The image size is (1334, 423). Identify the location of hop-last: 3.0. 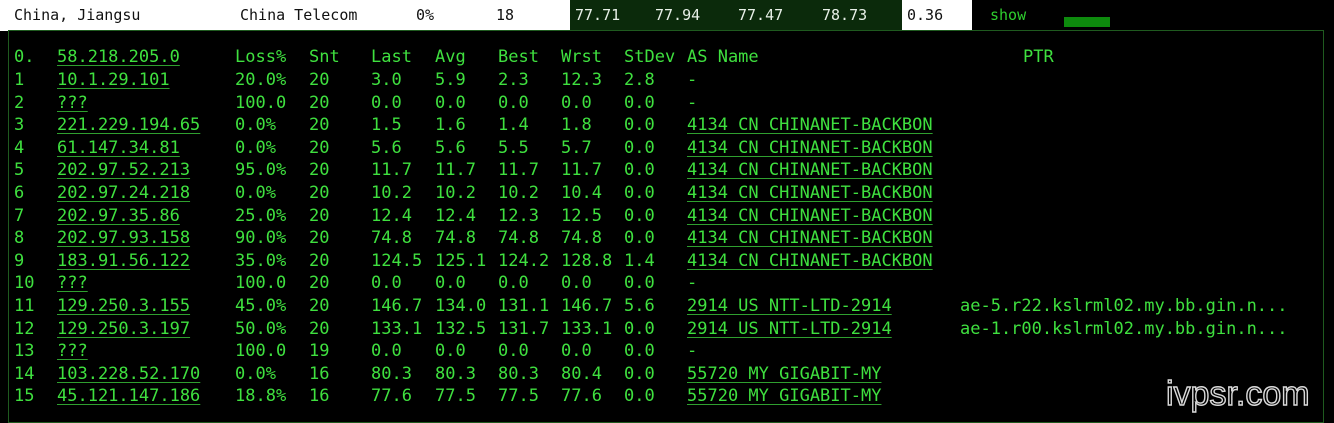
(386, 80).